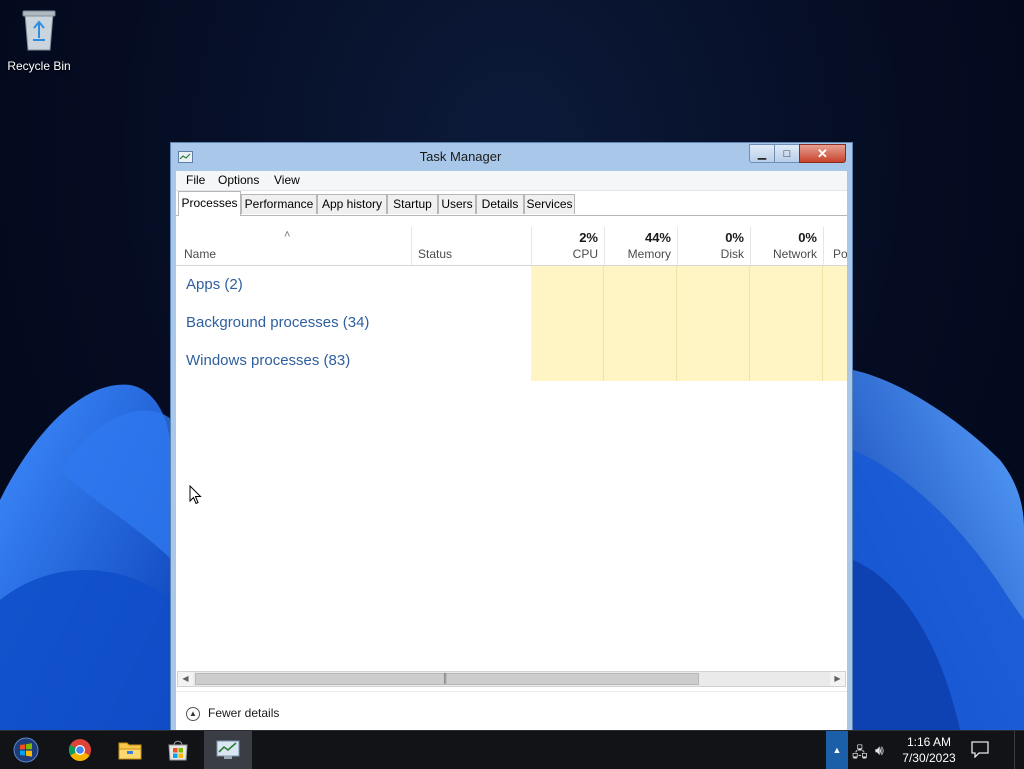 Image resolution: width=1024 pixels, height=769 pixels. I want to click on show-desktop-button, so click(1019, 750).